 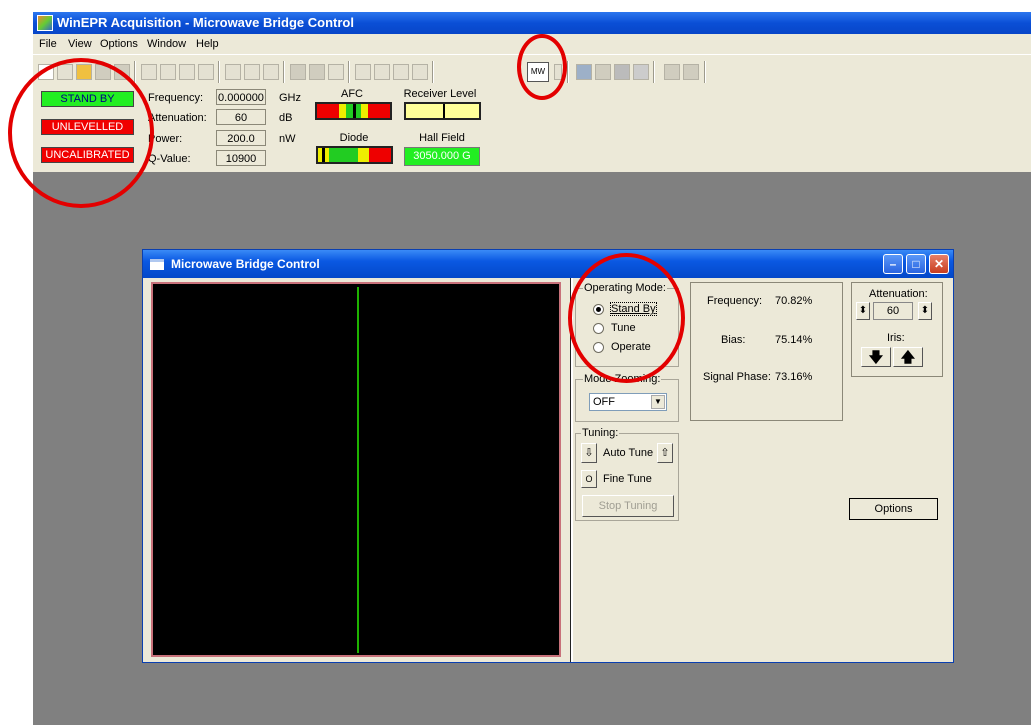 I want to click on tuning-trace, so click(x=358, y=470).